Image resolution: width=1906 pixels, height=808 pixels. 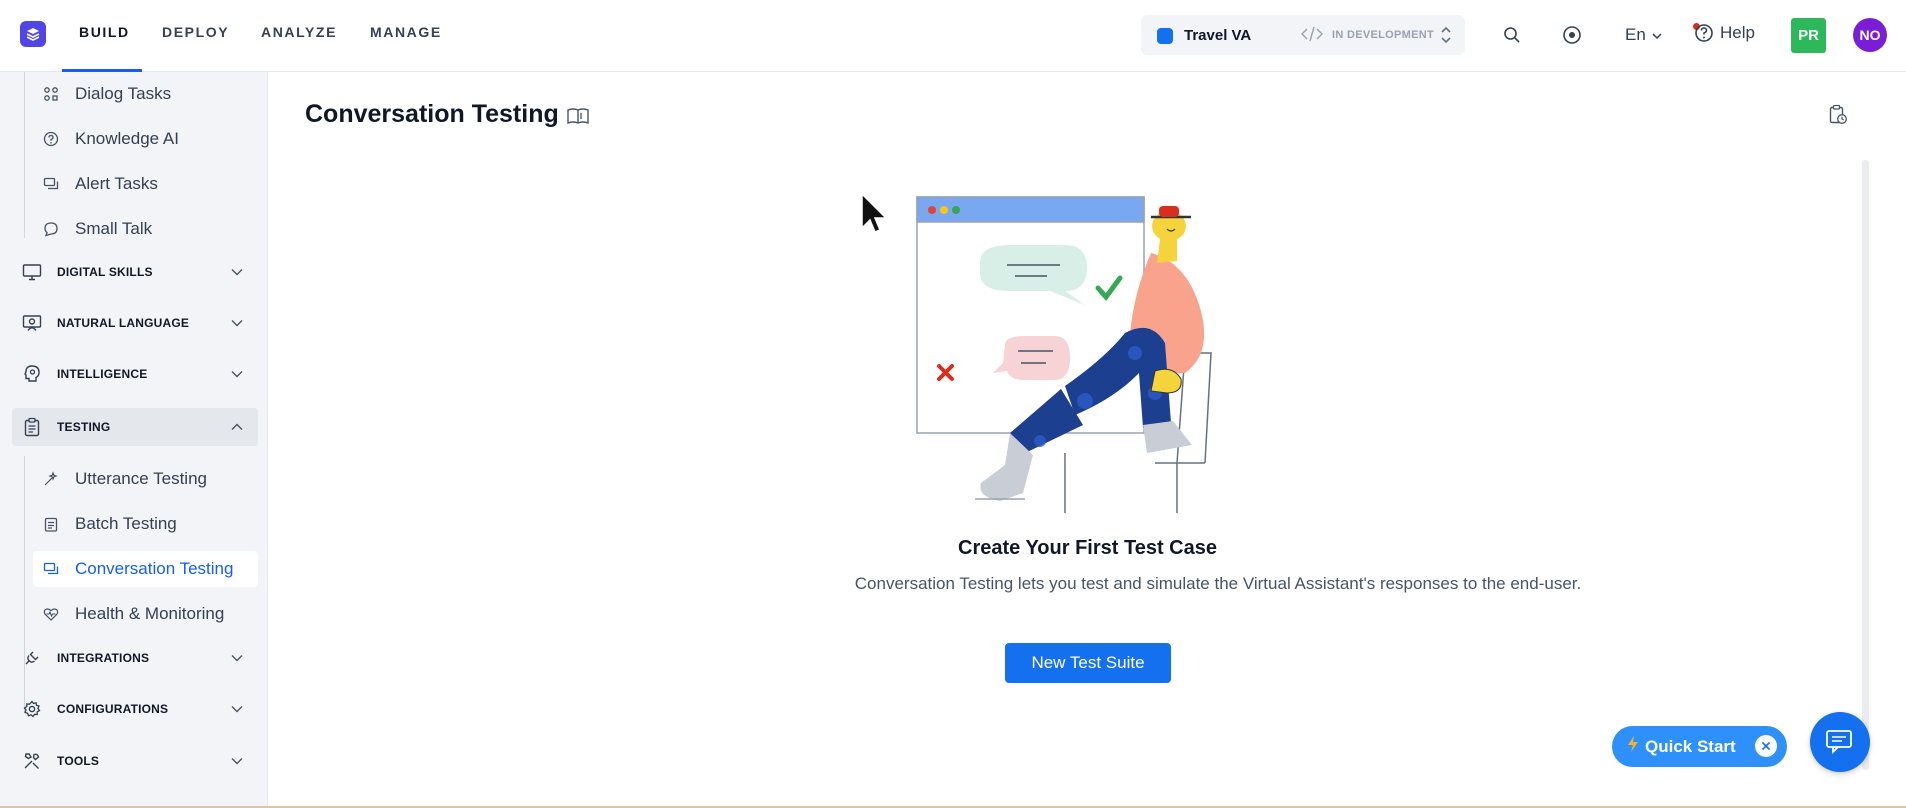 What do you see at coordinates (32, 272) in the screenshot?
I see `monitor-icon` at bounding box center [32, 272].